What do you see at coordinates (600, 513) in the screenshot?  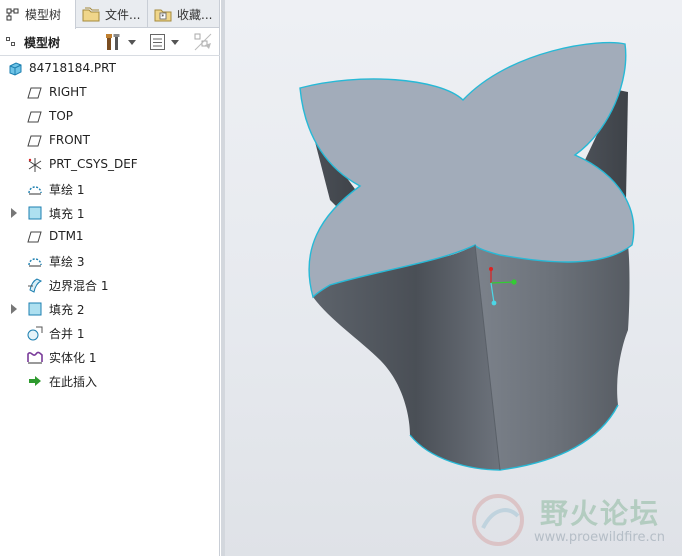 I see `watermark-site-name: 野火论坛` at bounding box center [600, 513].